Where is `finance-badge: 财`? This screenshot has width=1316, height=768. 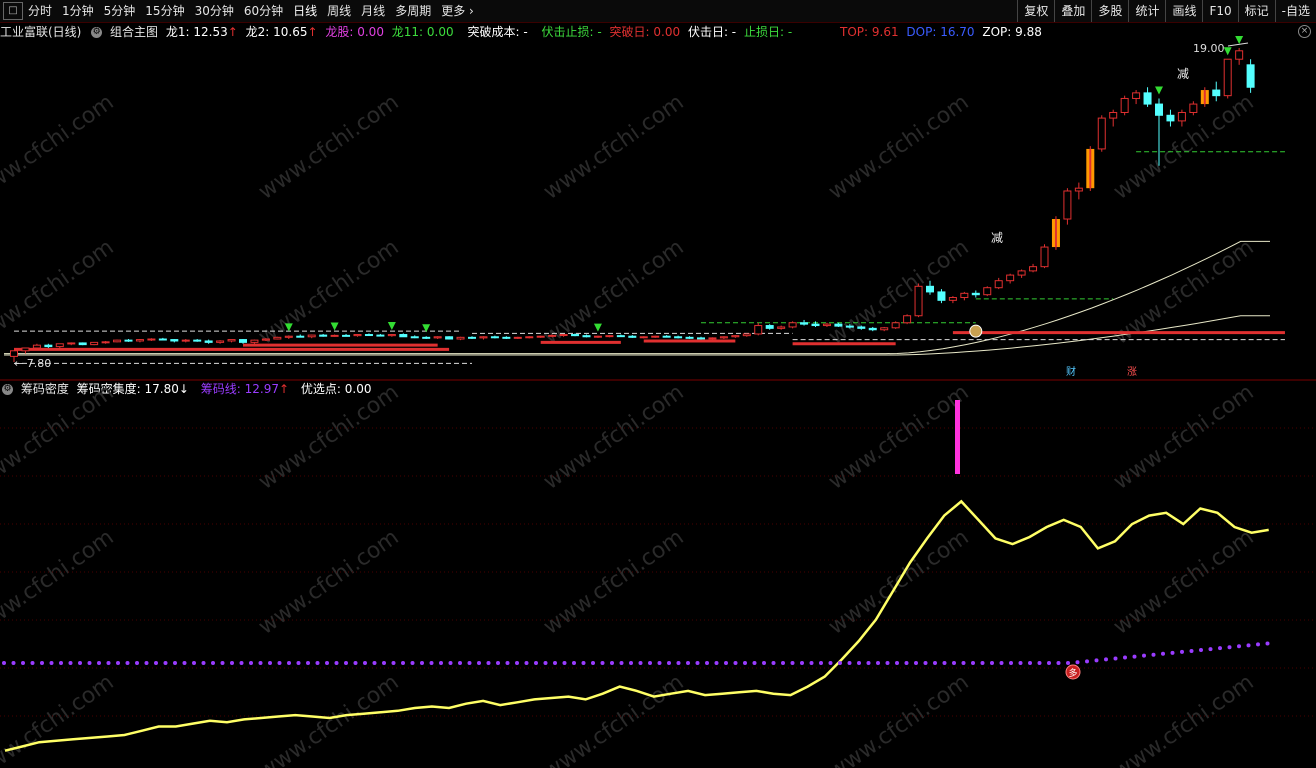
finance-badge: 财 is located at coordinates (1071, 372).